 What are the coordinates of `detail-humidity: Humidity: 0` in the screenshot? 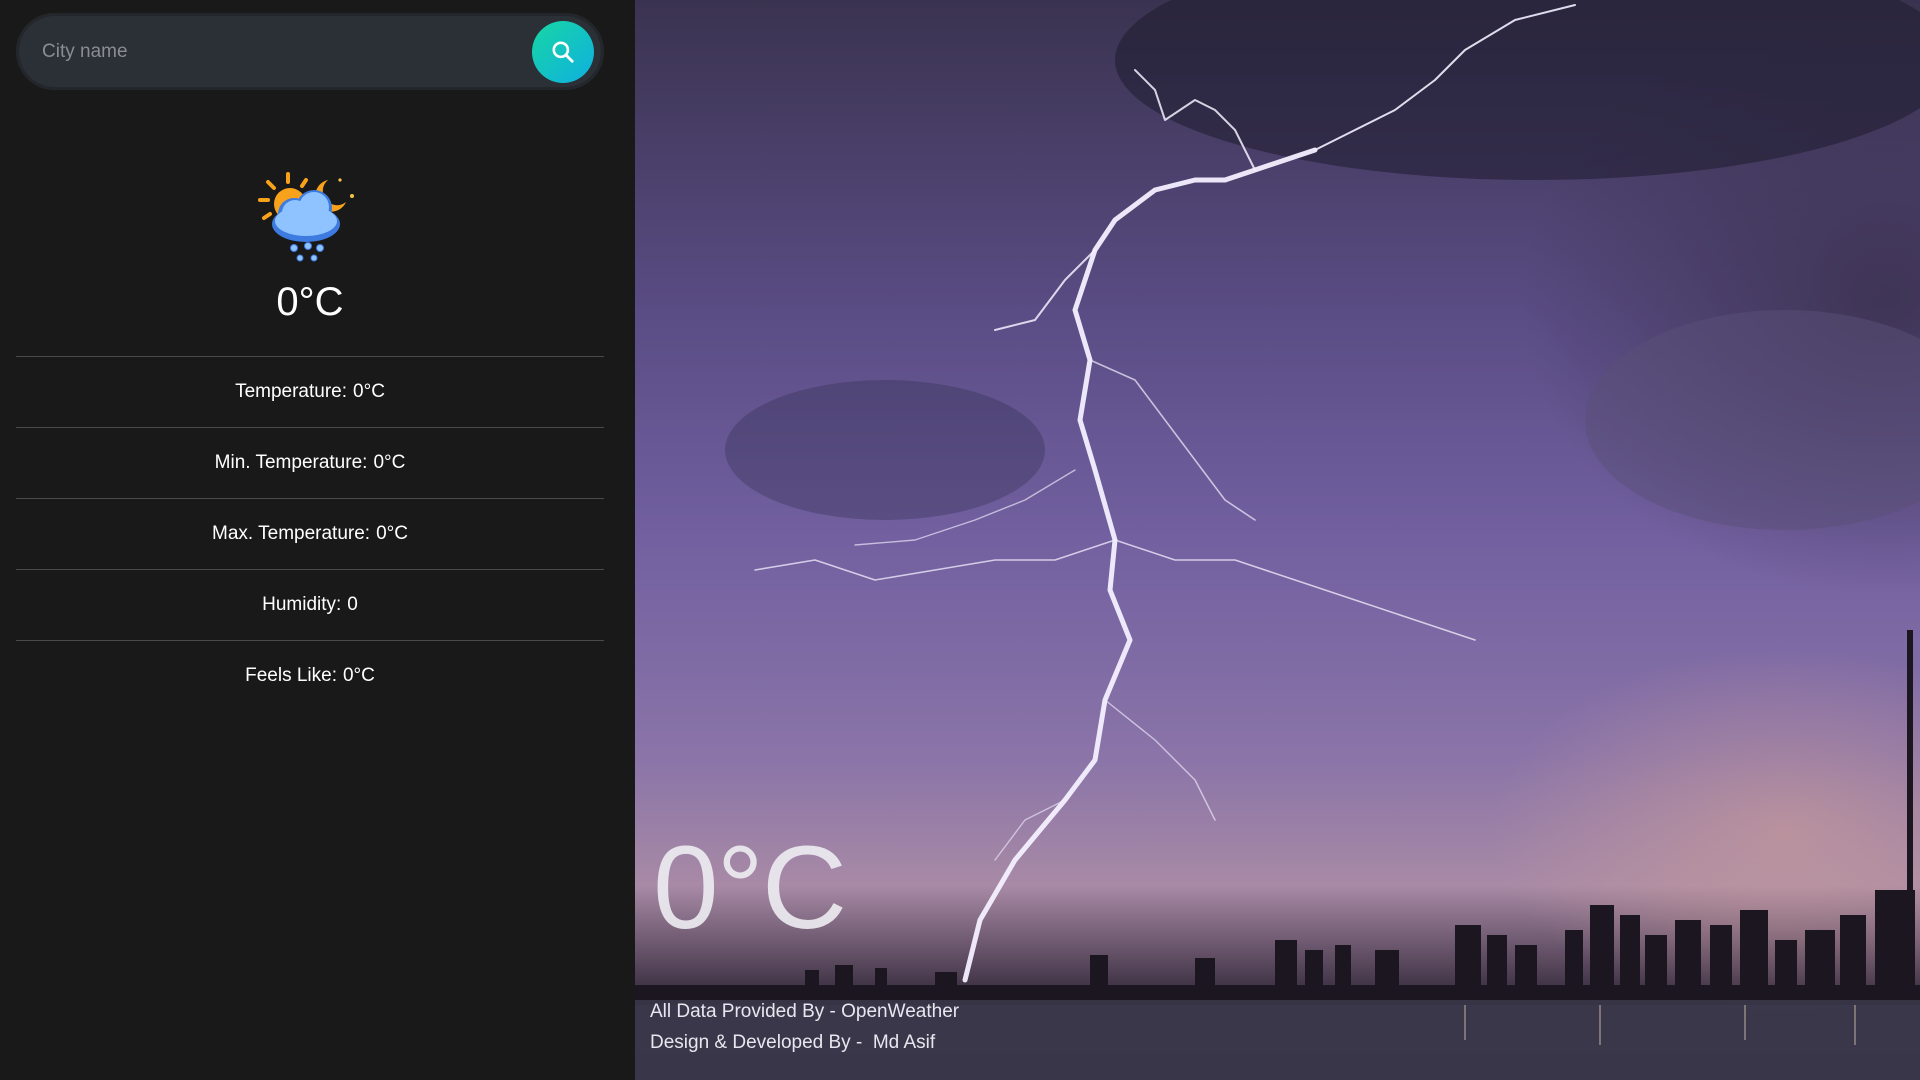 It's located at (310, 604).